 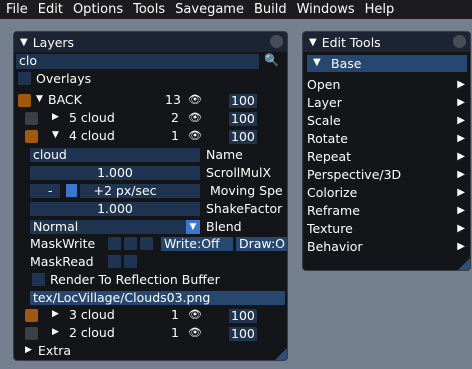 I want to click on menu-savegame: Savegame, so click(x=208, y=9).